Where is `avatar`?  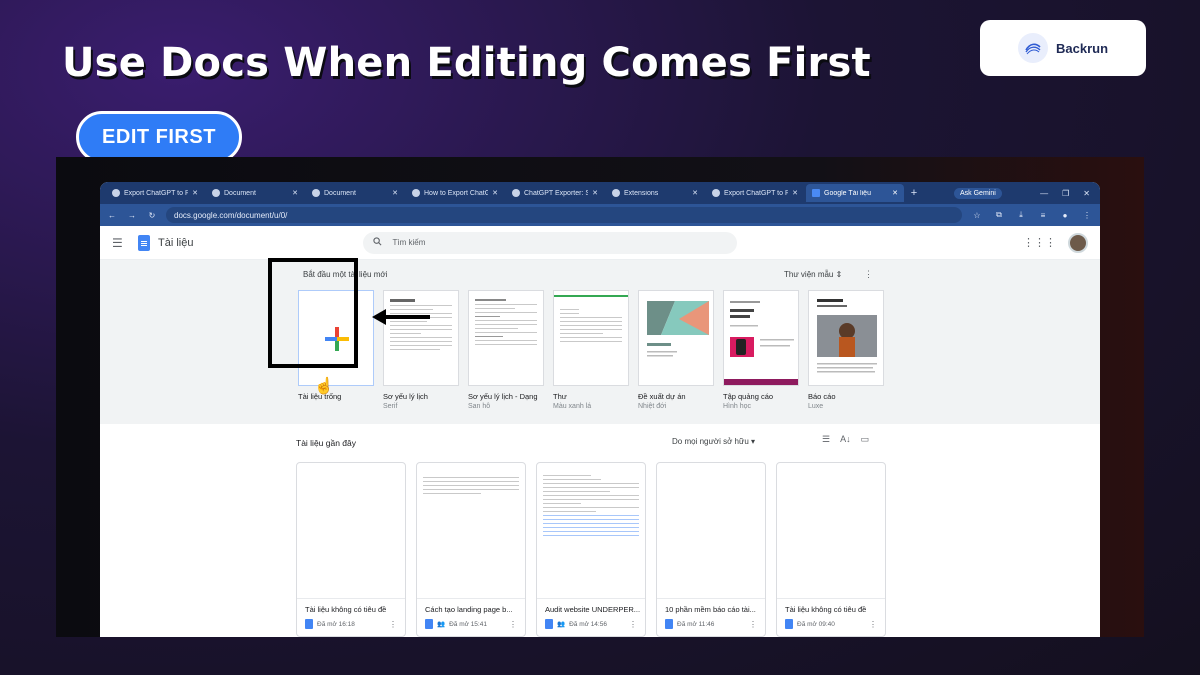
avatar is located at coordinates (1078, 242).